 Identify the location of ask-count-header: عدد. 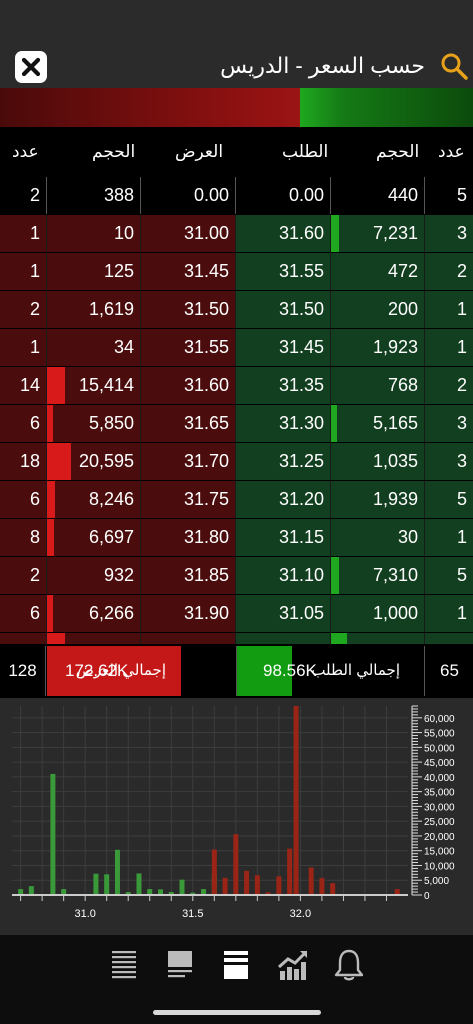
(25, 151).